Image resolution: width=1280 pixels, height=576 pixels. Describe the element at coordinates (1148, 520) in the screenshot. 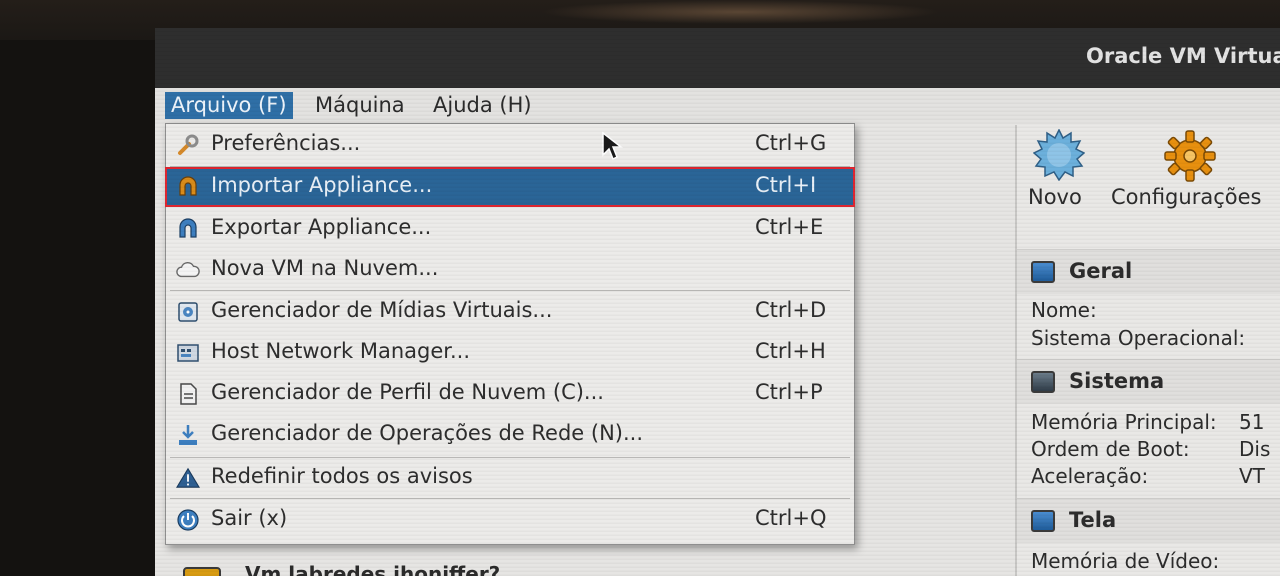

I see `section-tela: Tela` at that location.